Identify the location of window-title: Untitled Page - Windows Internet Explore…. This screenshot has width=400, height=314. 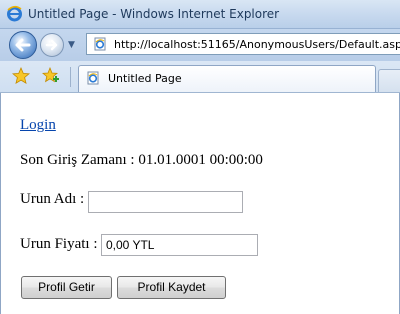
(154, 14).